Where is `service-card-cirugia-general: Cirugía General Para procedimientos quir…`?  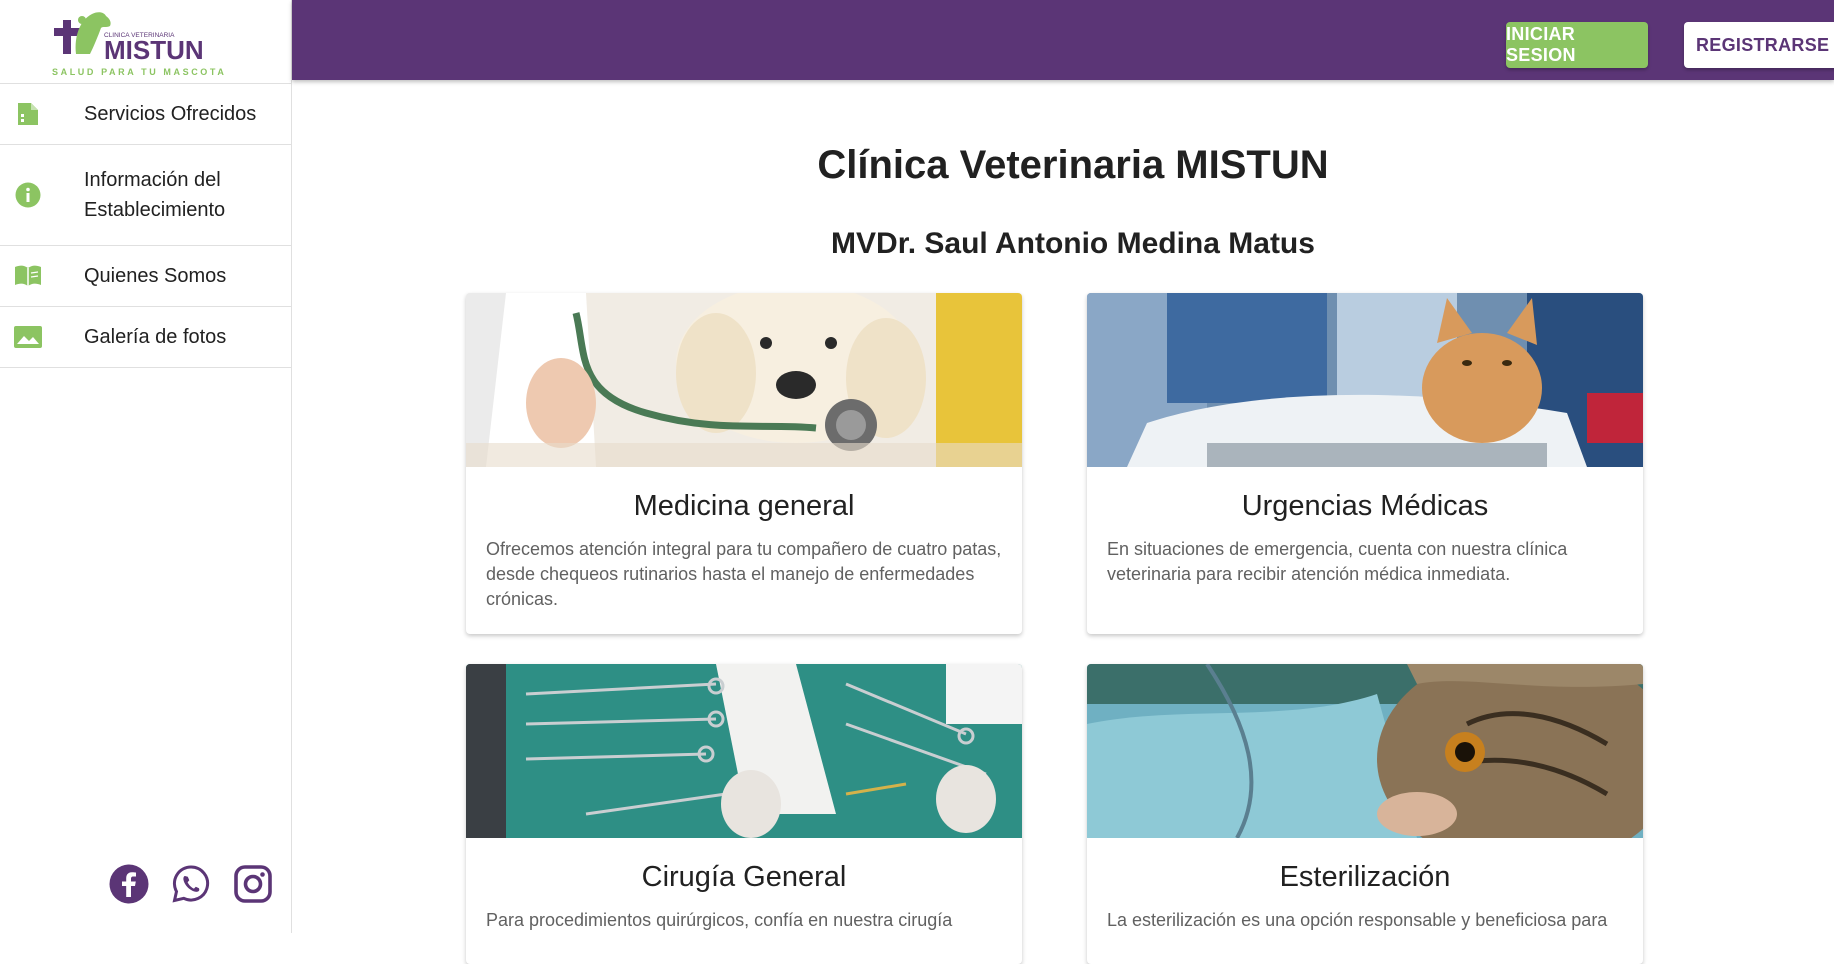
service-card-cirugia-general: Cirugía General Para procedimientos quir… is located at coordinates (744, 814).